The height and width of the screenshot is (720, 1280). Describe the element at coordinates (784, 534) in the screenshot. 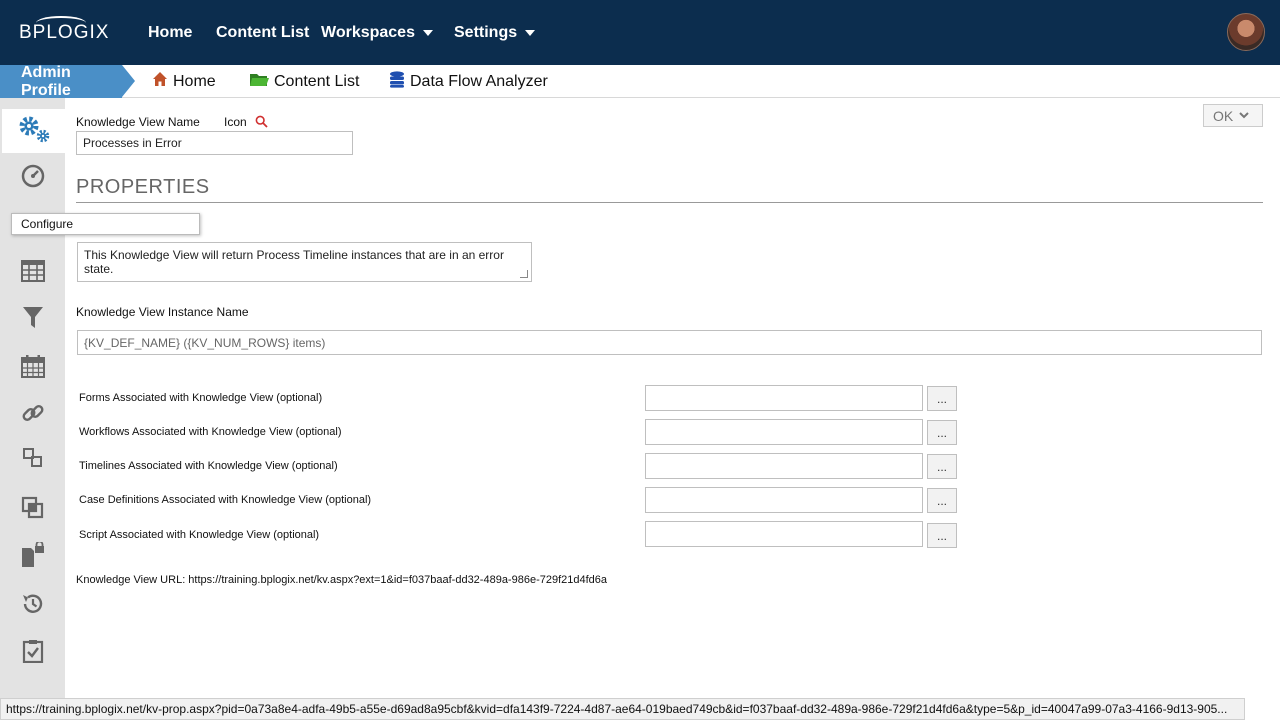

I see `script-assoc-field` at that location.